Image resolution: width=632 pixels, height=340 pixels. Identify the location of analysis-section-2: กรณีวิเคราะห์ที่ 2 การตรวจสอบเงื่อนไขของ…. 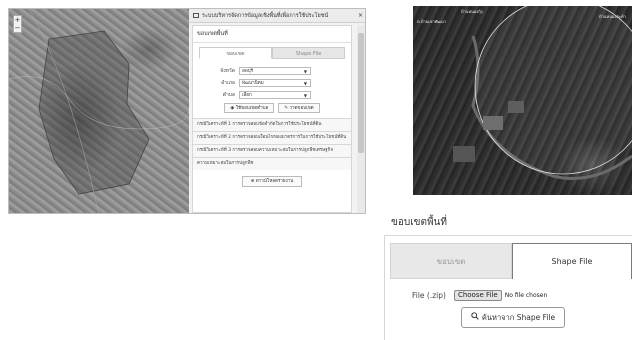
(272, 137).